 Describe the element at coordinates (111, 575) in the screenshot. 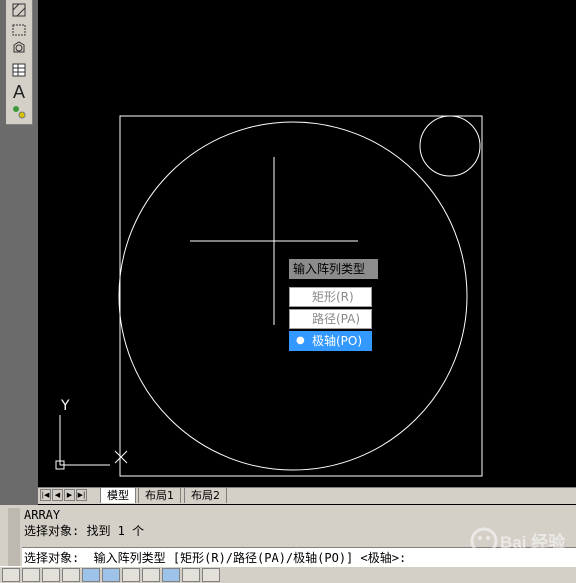

I see `3d-osnap-icon` at that location.